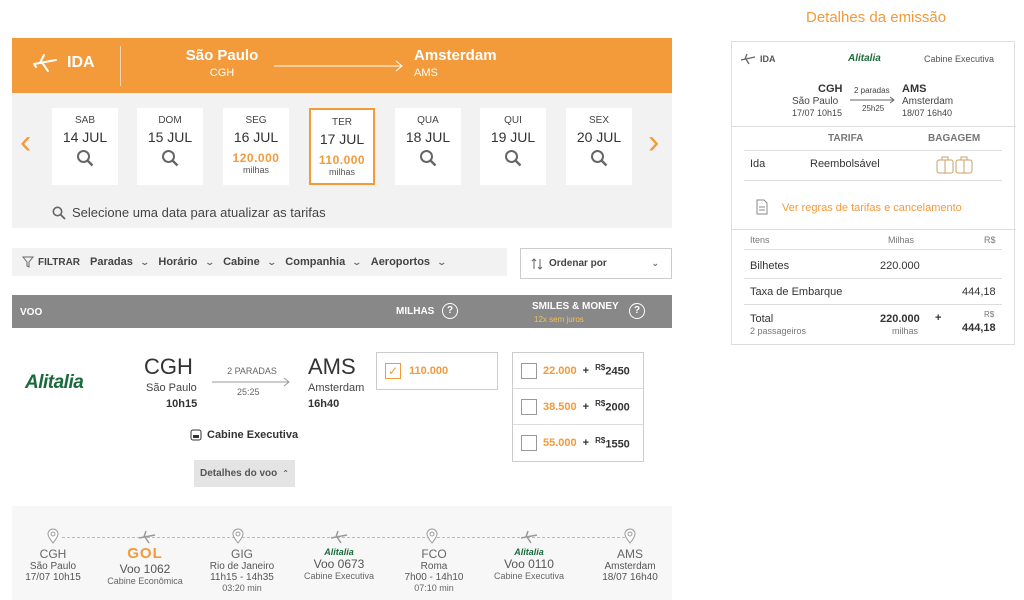 The image size is (1024, 600). I want to click on total-miles: 220.000, so click(900, 319).